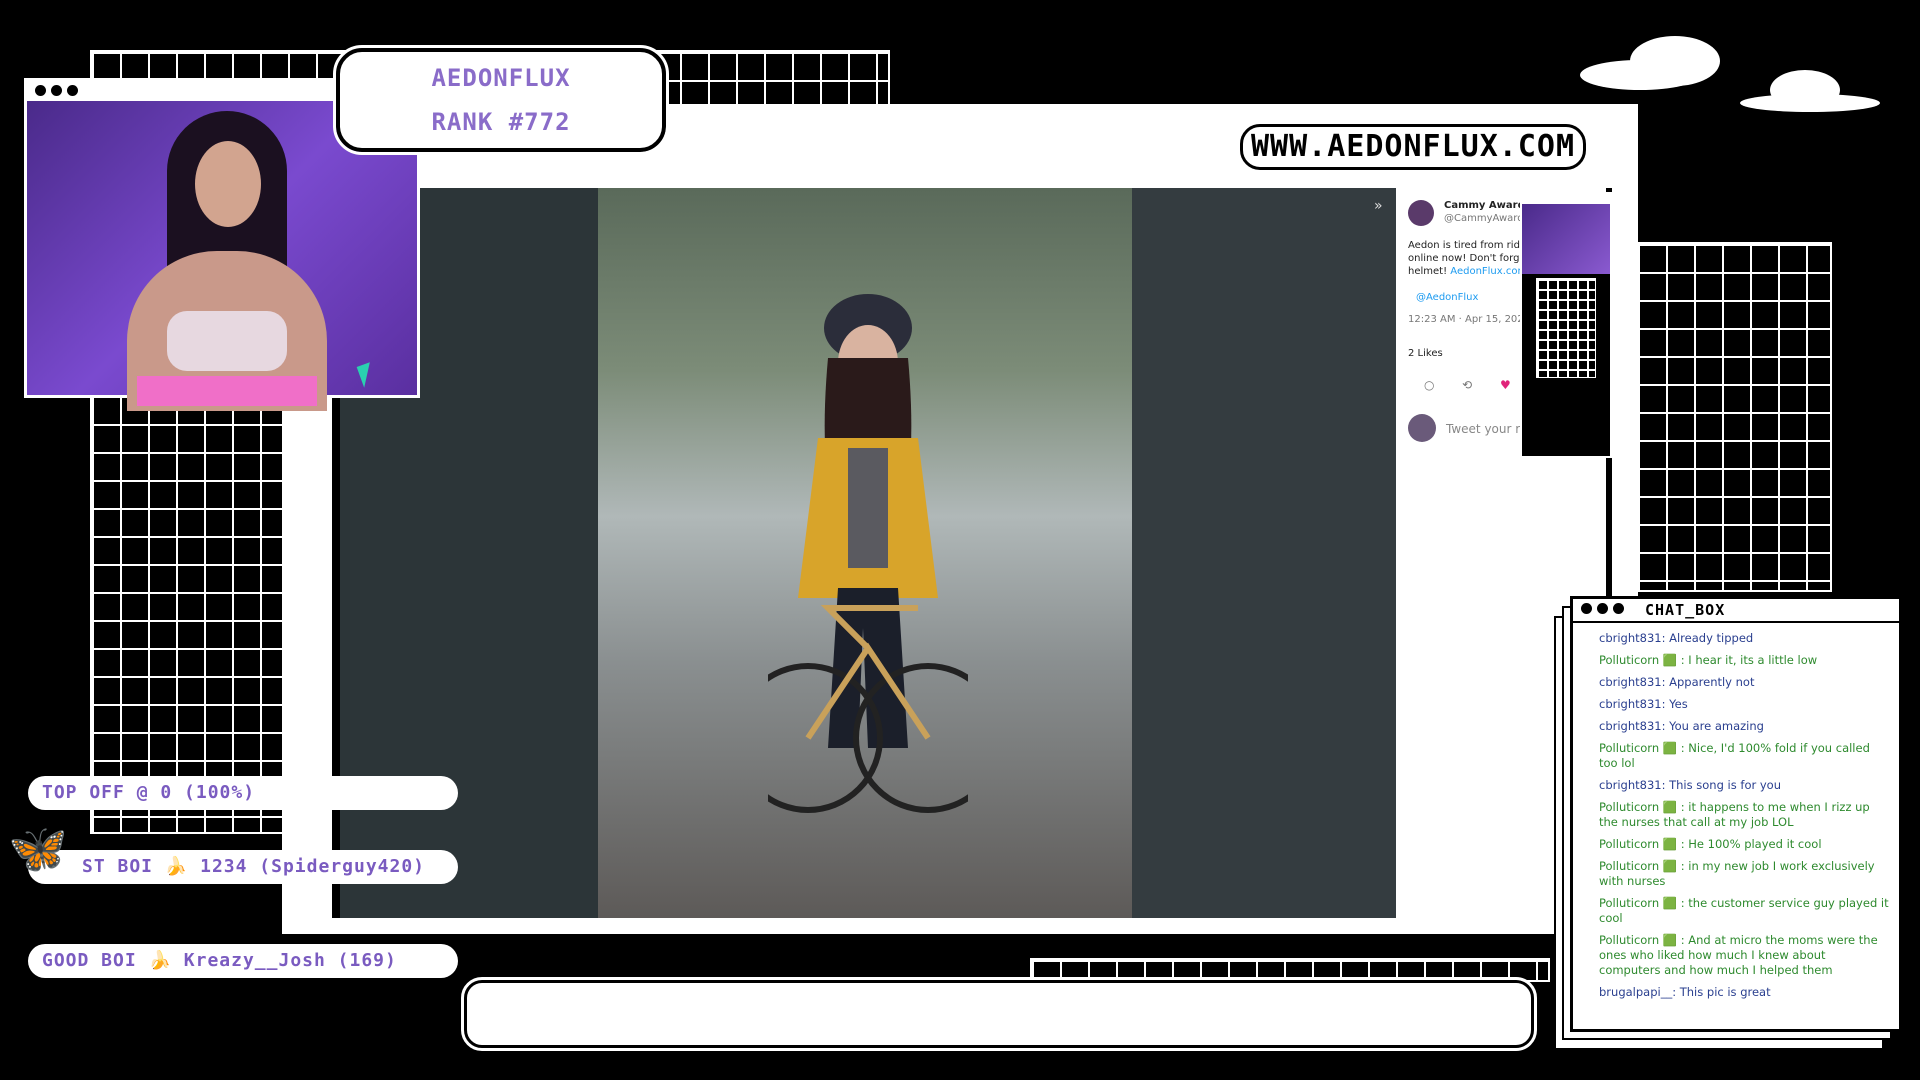 This screenshot has width=1920, height=1080. What do you see at coordinates (501, 78) in the screenshot?
I see `streamer-name: AEDONFLUX` at bounding box center [501, 78].